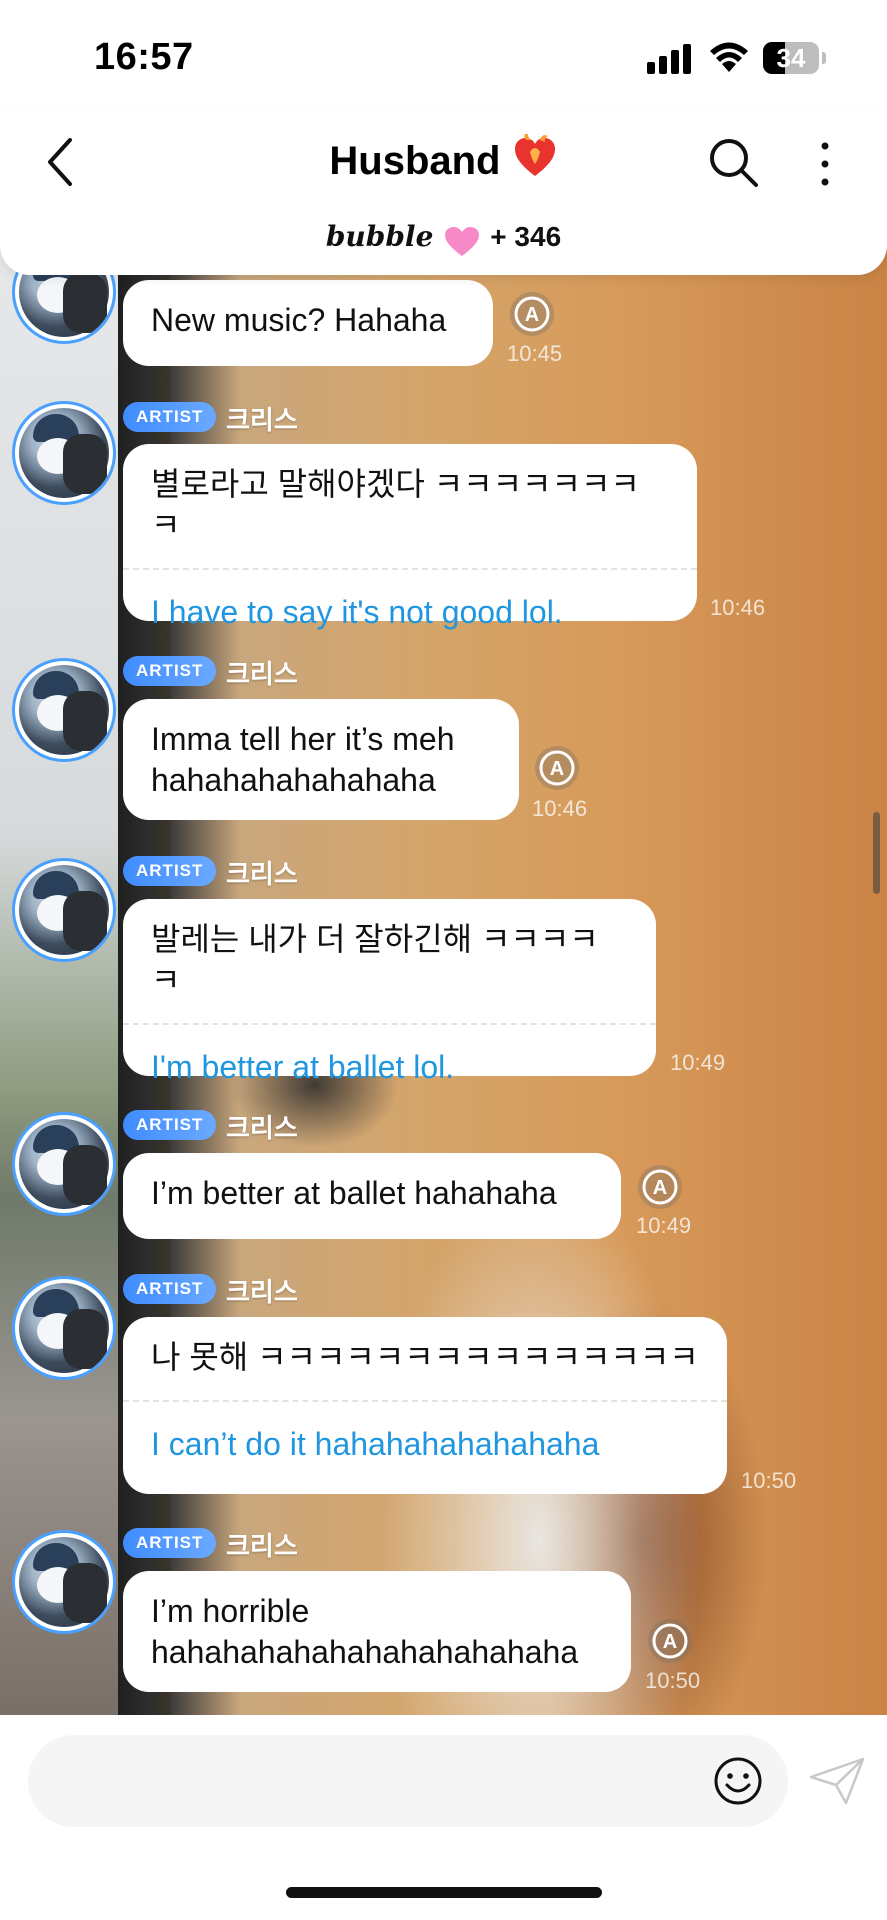 The height and width of the screenshot is (1920, 887). Describe the element at coordinates (377, 1631) in the screenshot. I see `message-bubble: I’m horrible hahahahahahahahahahahaha` at that location.